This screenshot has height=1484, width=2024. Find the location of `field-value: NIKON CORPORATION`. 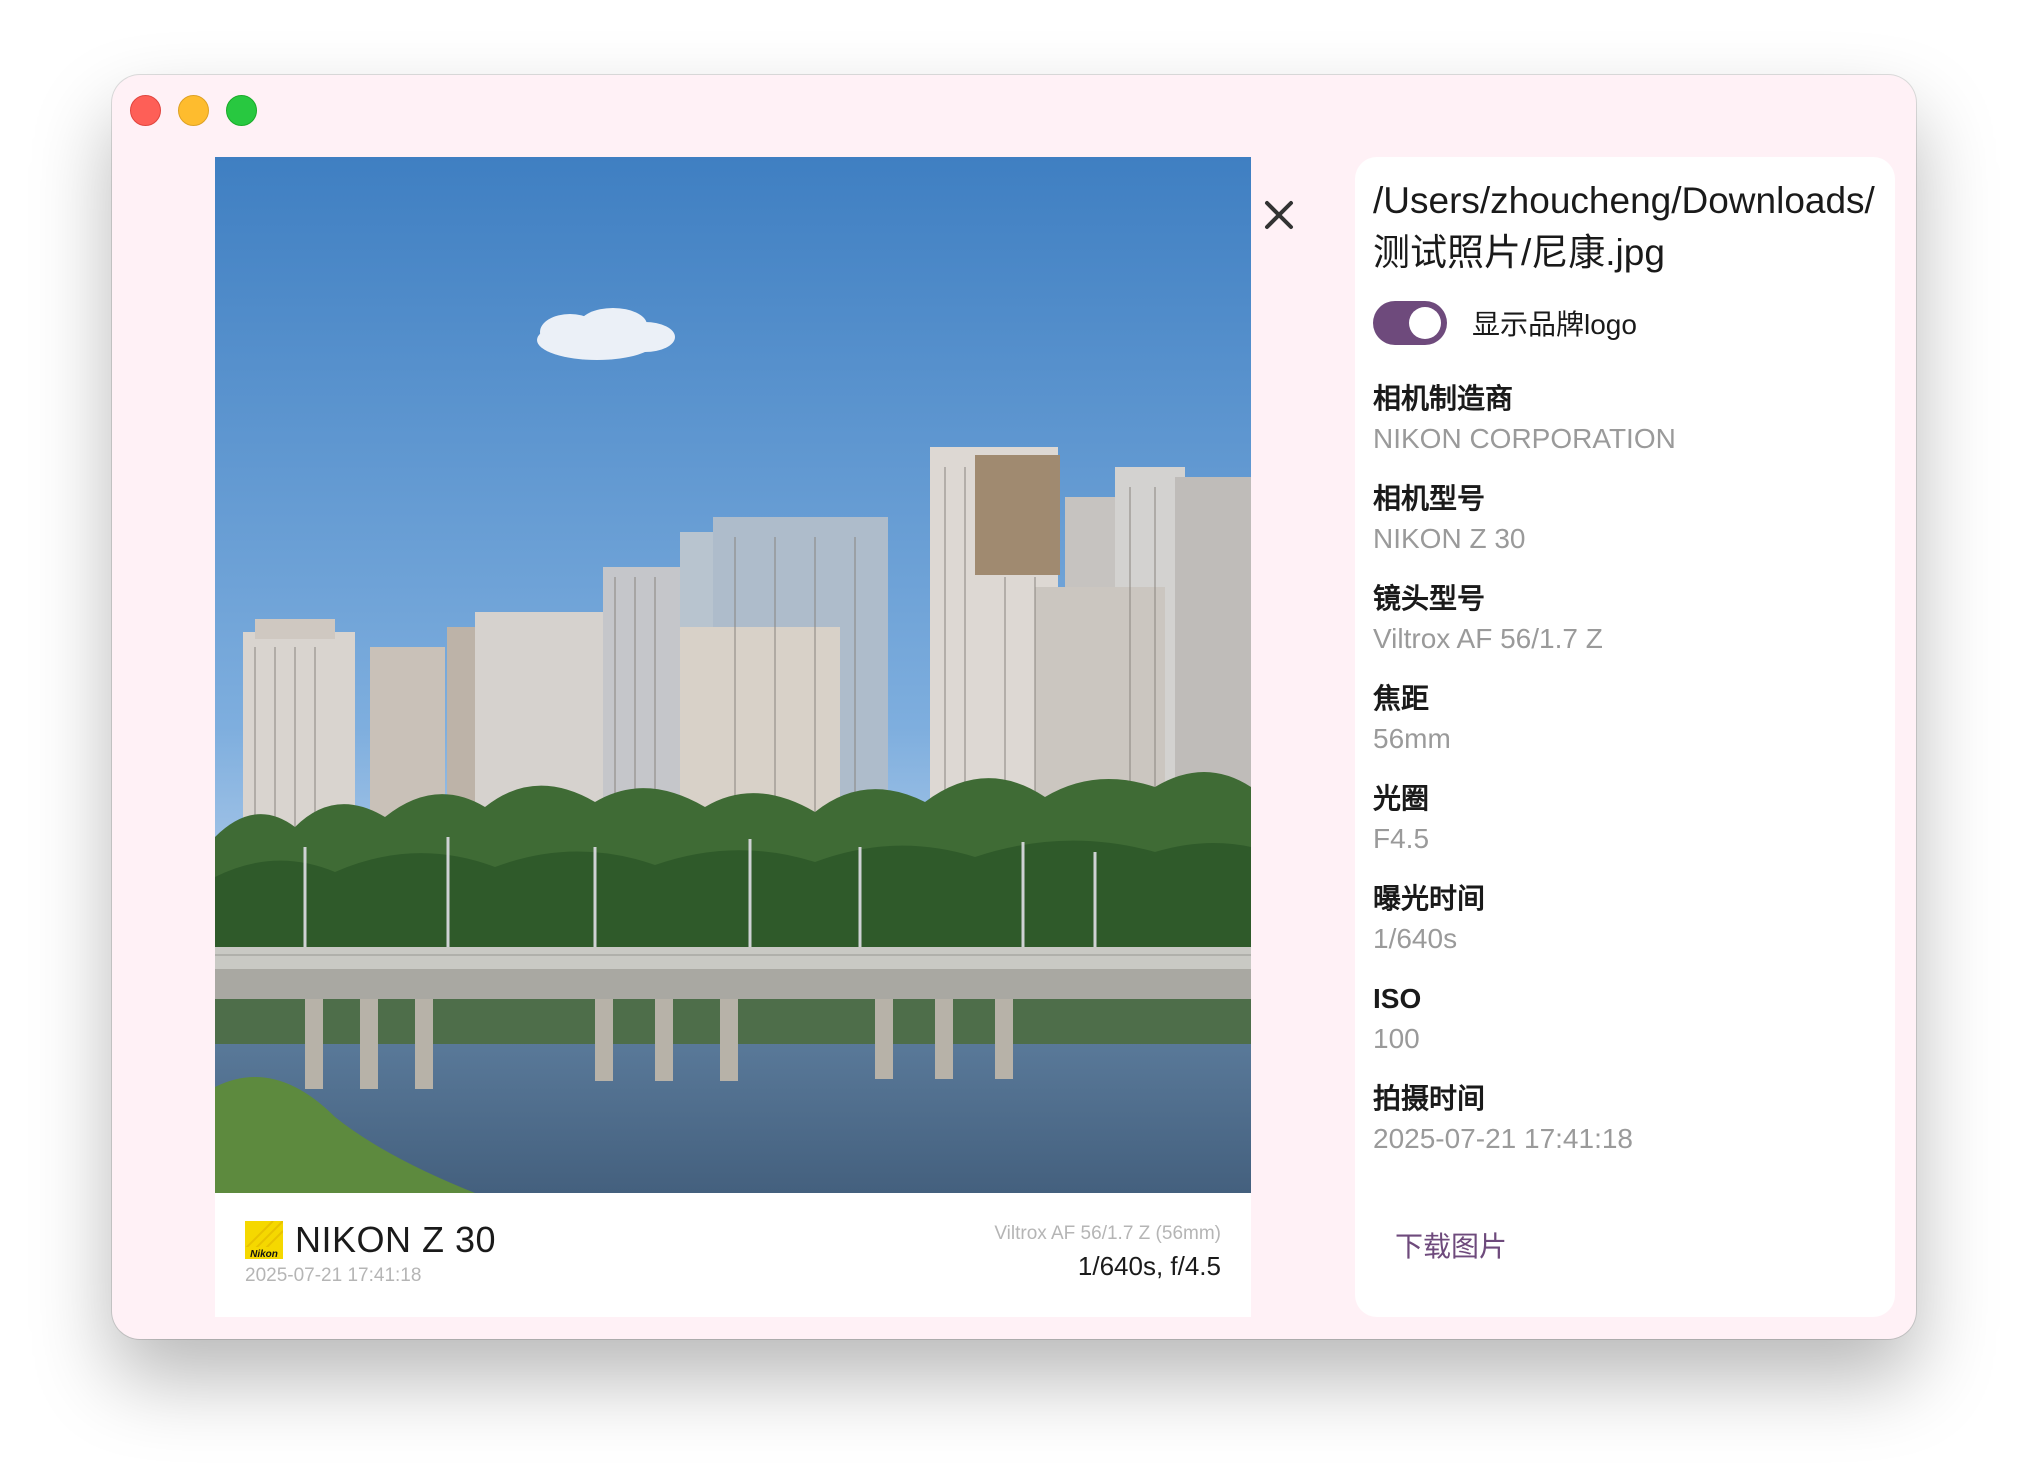

field-value: NIKON CORPORATION is located at coordinates (1524, 438).